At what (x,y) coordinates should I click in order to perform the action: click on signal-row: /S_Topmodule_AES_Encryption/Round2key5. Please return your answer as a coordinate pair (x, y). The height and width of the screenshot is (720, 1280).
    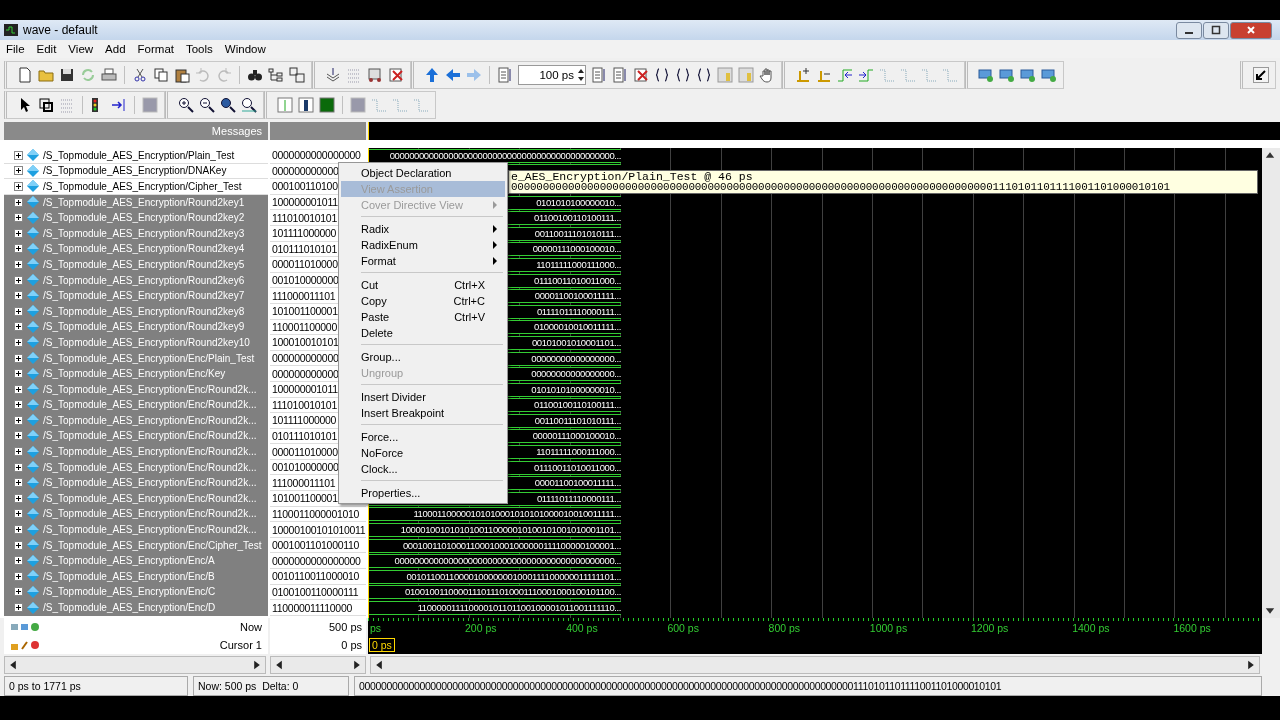
    Looking at the image, I should click on (136, 265).